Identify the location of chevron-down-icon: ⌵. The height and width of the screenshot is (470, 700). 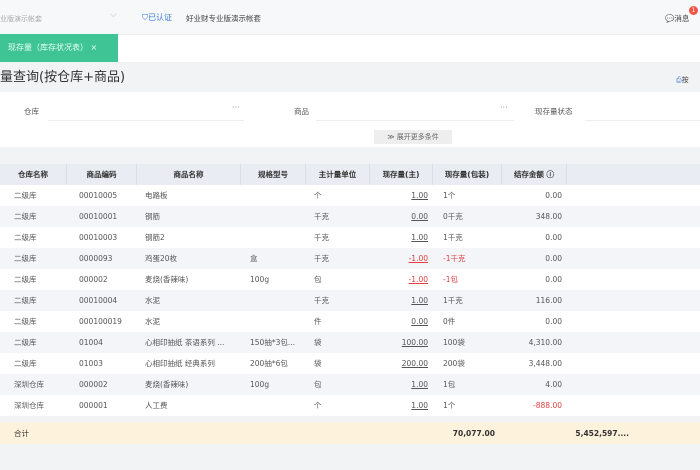
(113, 15).